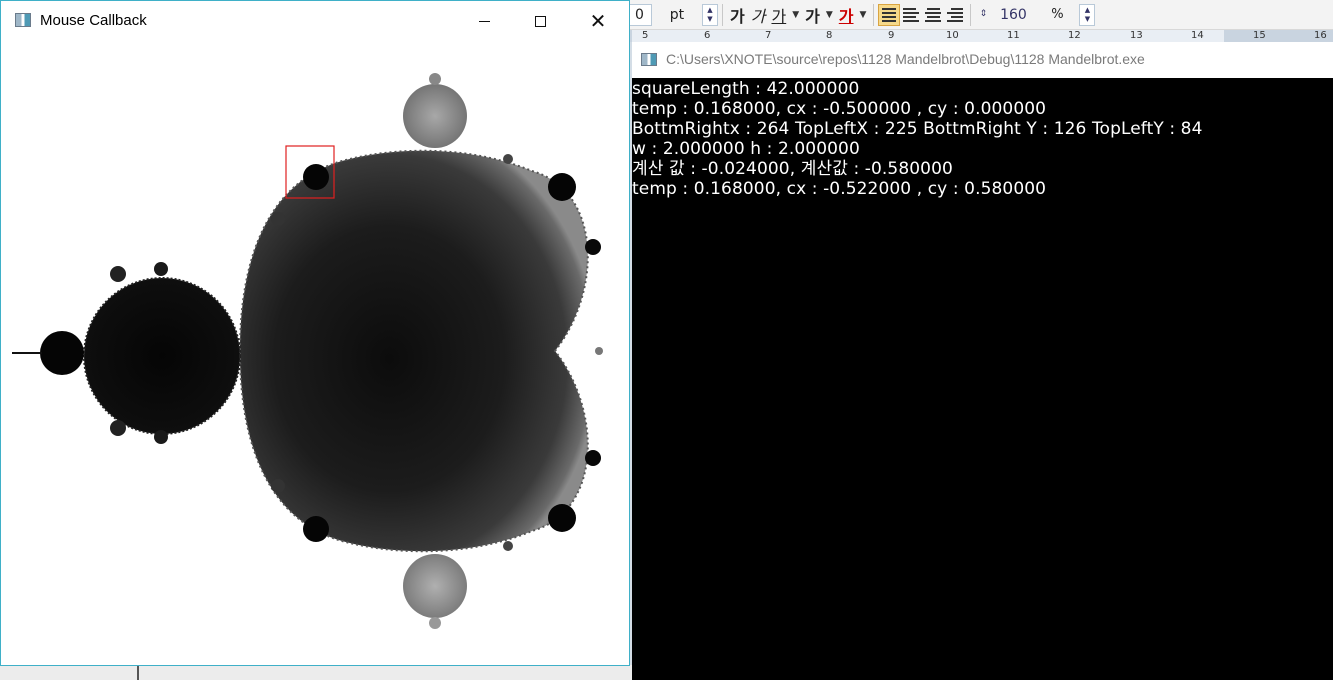 This screenshot has height=680, width=1333. Describe the element at coordinates (1259, 35) in the screenshot. I see `ruler-number: 15` at that location.